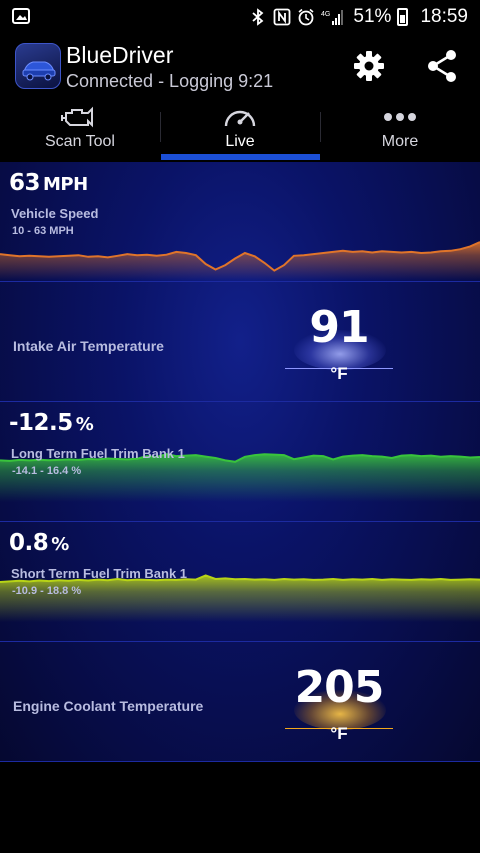 The width and height of the screenshot is (480, 853). I want to click on nfc-icon, so click(282, 17).